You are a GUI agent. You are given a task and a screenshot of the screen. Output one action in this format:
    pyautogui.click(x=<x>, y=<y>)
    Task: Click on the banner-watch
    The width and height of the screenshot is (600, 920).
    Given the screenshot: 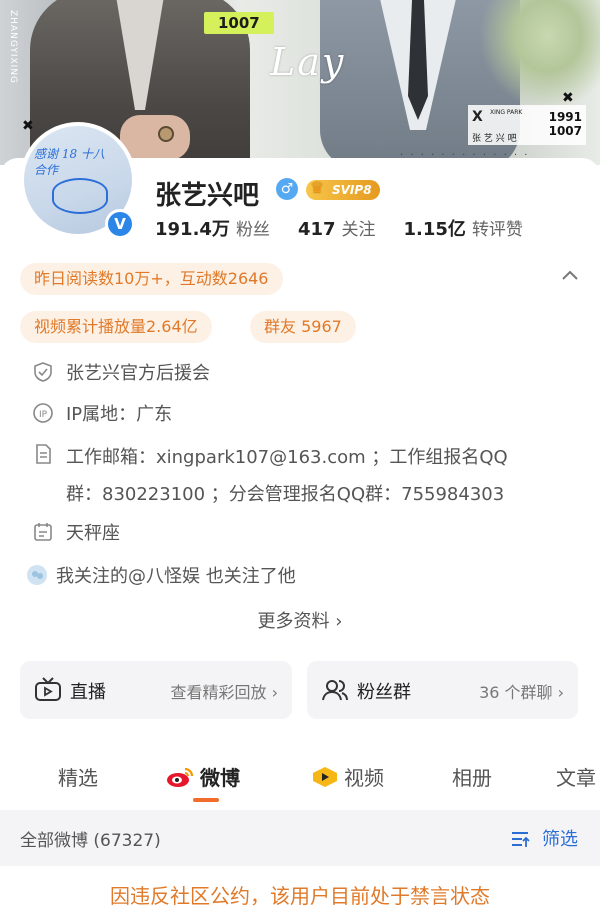 What is the action you would take?
    pyautogui.click(x=166, y=134)
    